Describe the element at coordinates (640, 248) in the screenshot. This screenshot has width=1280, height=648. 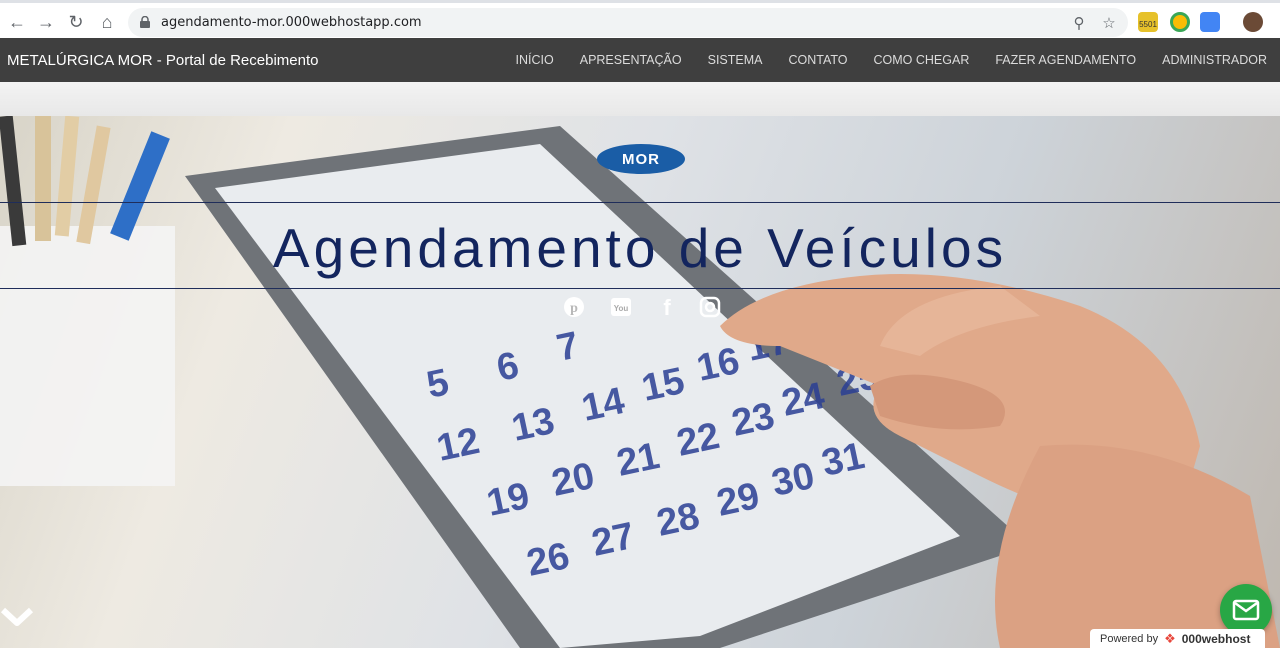
I see `page-title: Agendamento de Veículos` at that location.